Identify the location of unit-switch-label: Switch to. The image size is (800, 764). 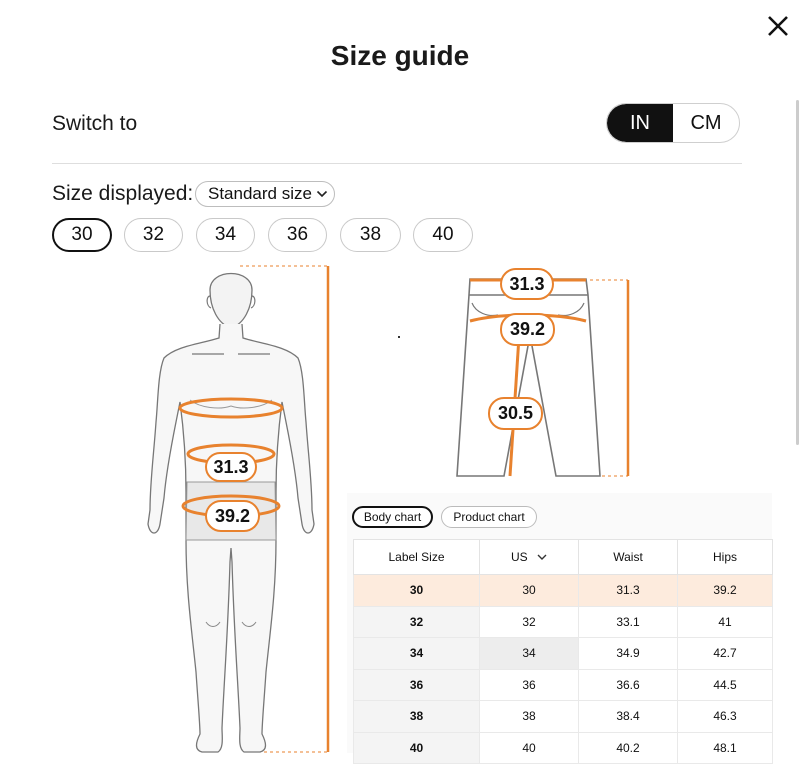
(95, 123).